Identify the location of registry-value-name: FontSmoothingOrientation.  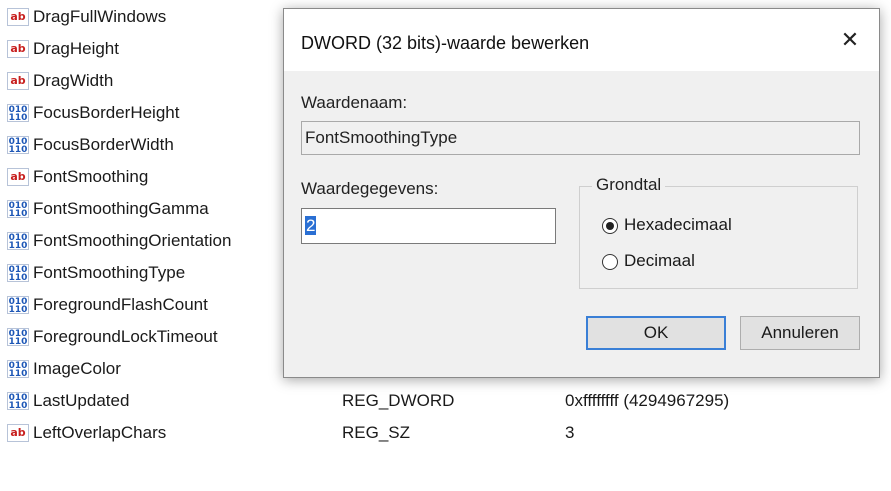
(132, 240).